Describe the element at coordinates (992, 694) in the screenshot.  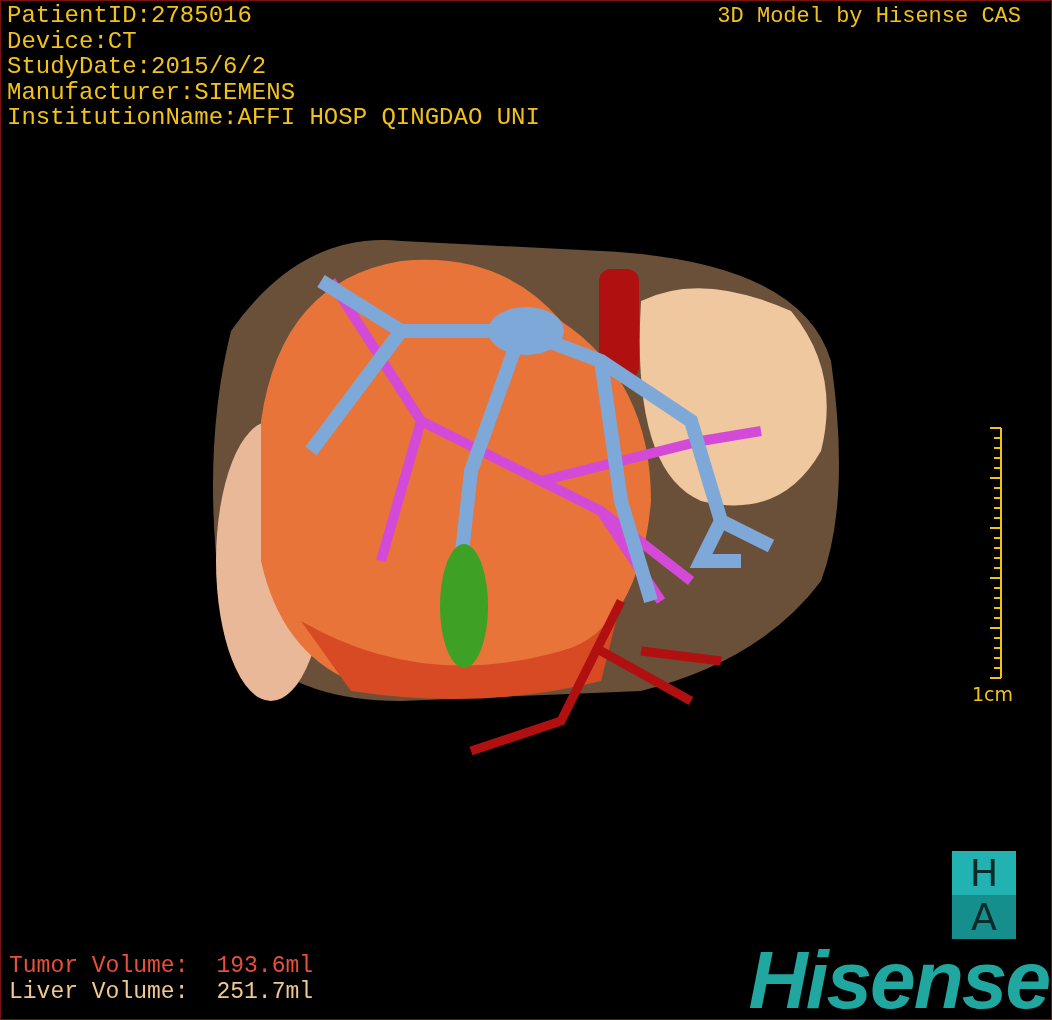
I see `scale-label: 1cm` at that location.